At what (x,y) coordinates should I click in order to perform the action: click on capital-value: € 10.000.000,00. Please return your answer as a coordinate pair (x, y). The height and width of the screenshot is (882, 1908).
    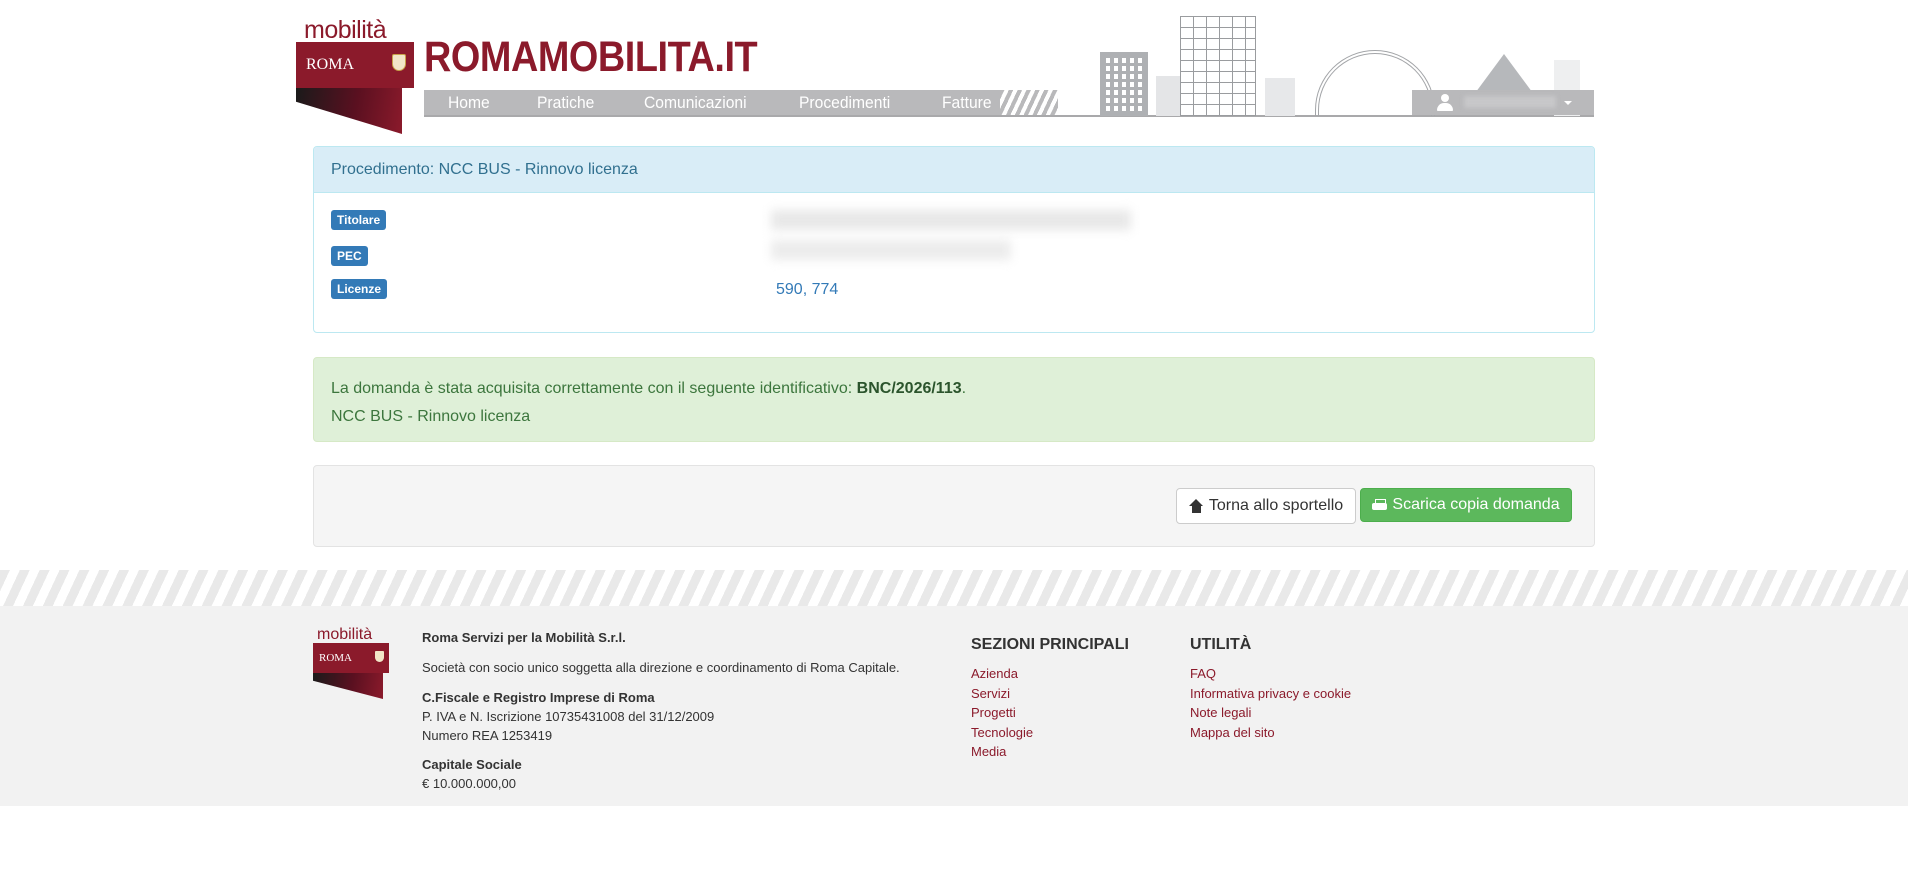
    Looking at the image, I should click on (469, 783).